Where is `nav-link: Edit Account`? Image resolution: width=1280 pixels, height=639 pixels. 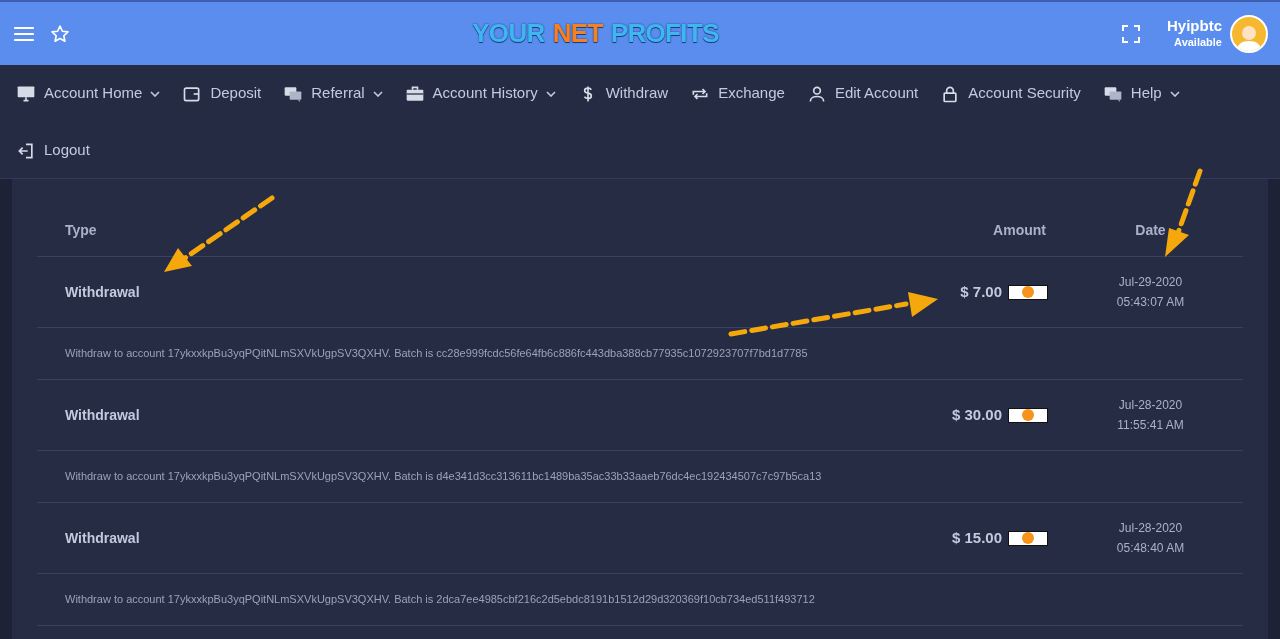
nav-link: Edit Account is located at coordinates (862, 93).